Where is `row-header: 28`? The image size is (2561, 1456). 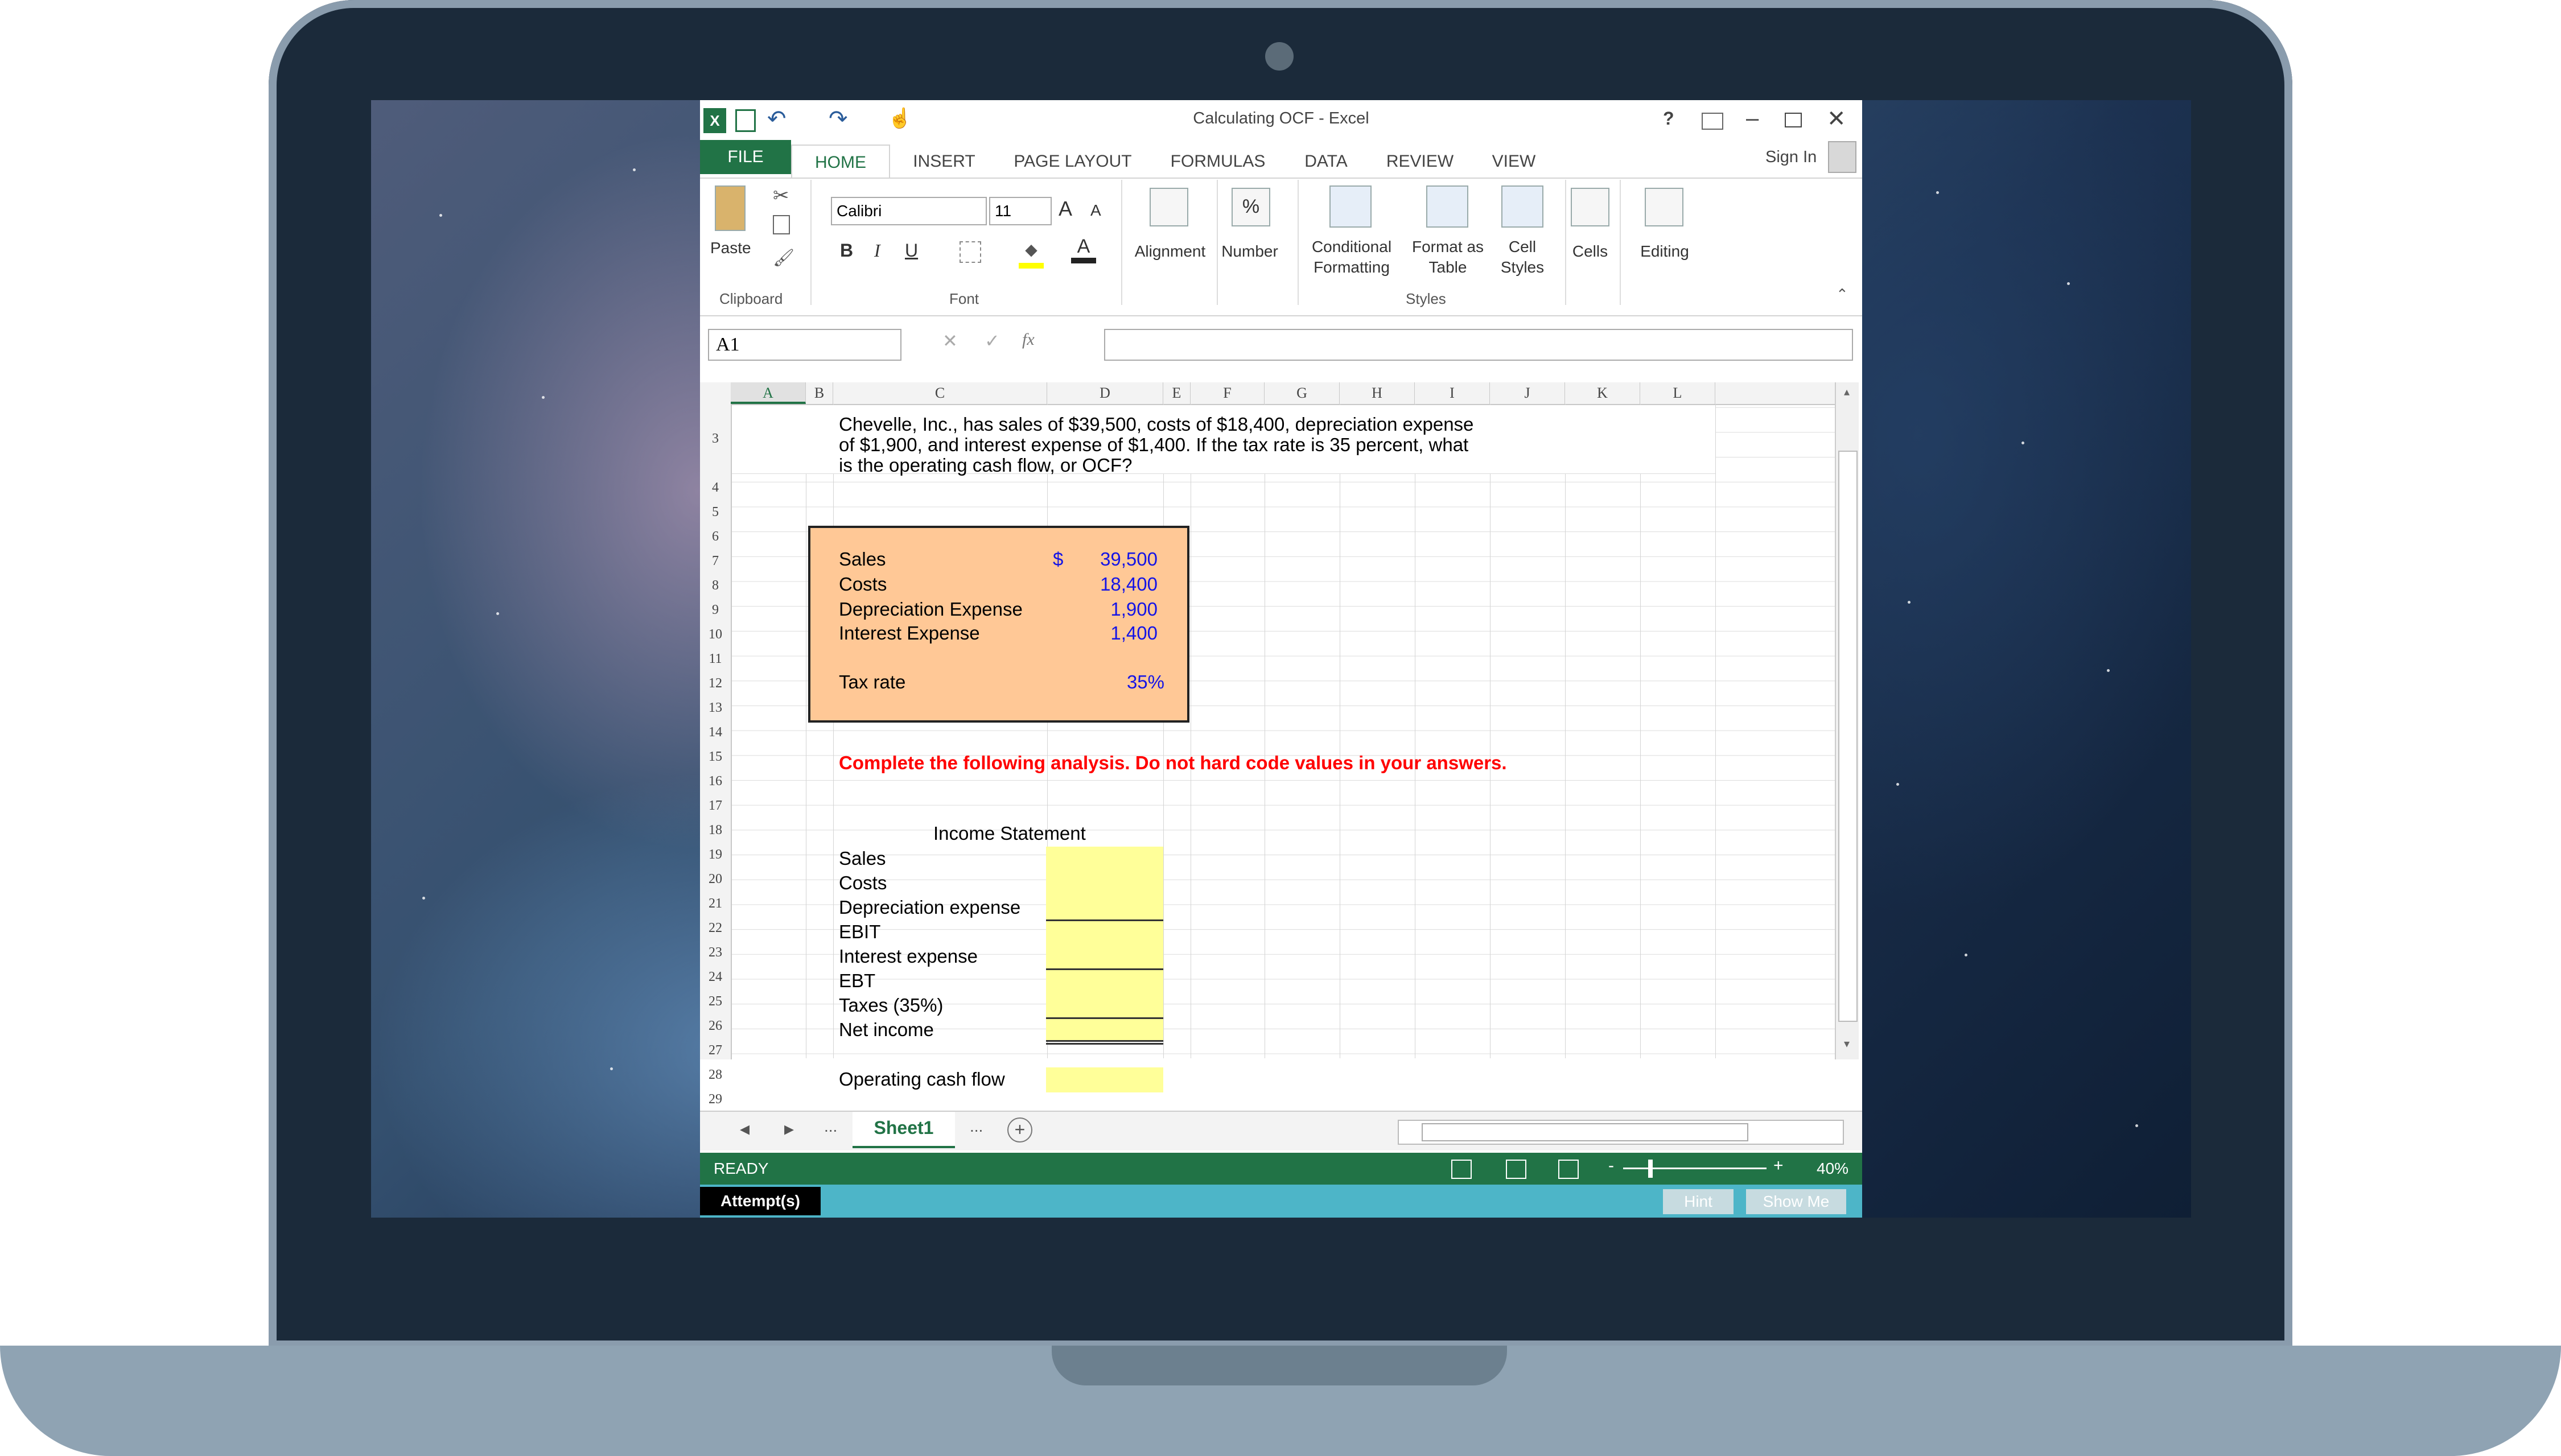
row-header: 28 is located at coordinates (715, 1075).